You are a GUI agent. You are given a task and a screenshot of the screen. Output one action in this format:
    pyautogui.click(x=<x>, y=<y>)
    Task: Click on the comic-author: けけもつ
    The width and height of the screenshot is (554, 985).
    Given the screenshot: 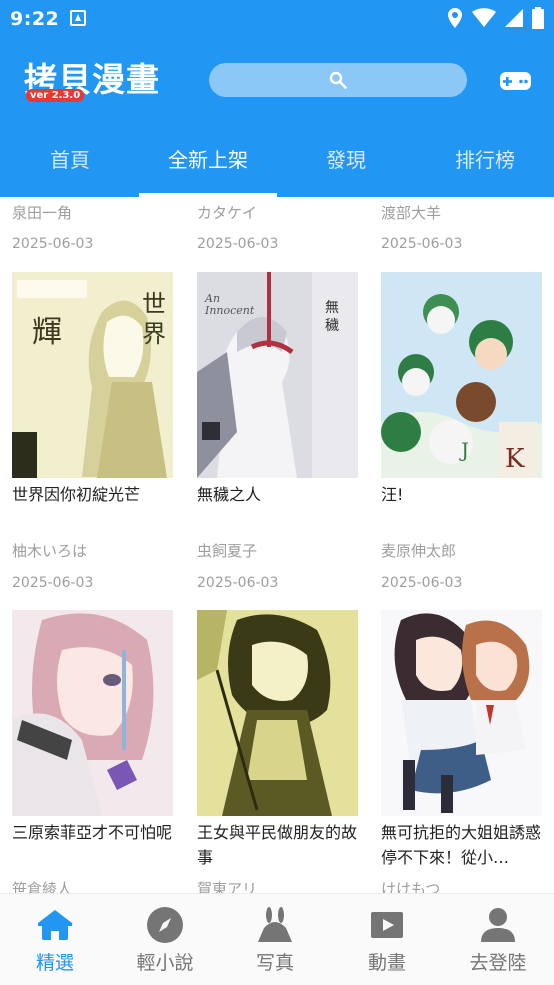 What is the action you would take?
    pyautogui.click(x=411, y=886)
    